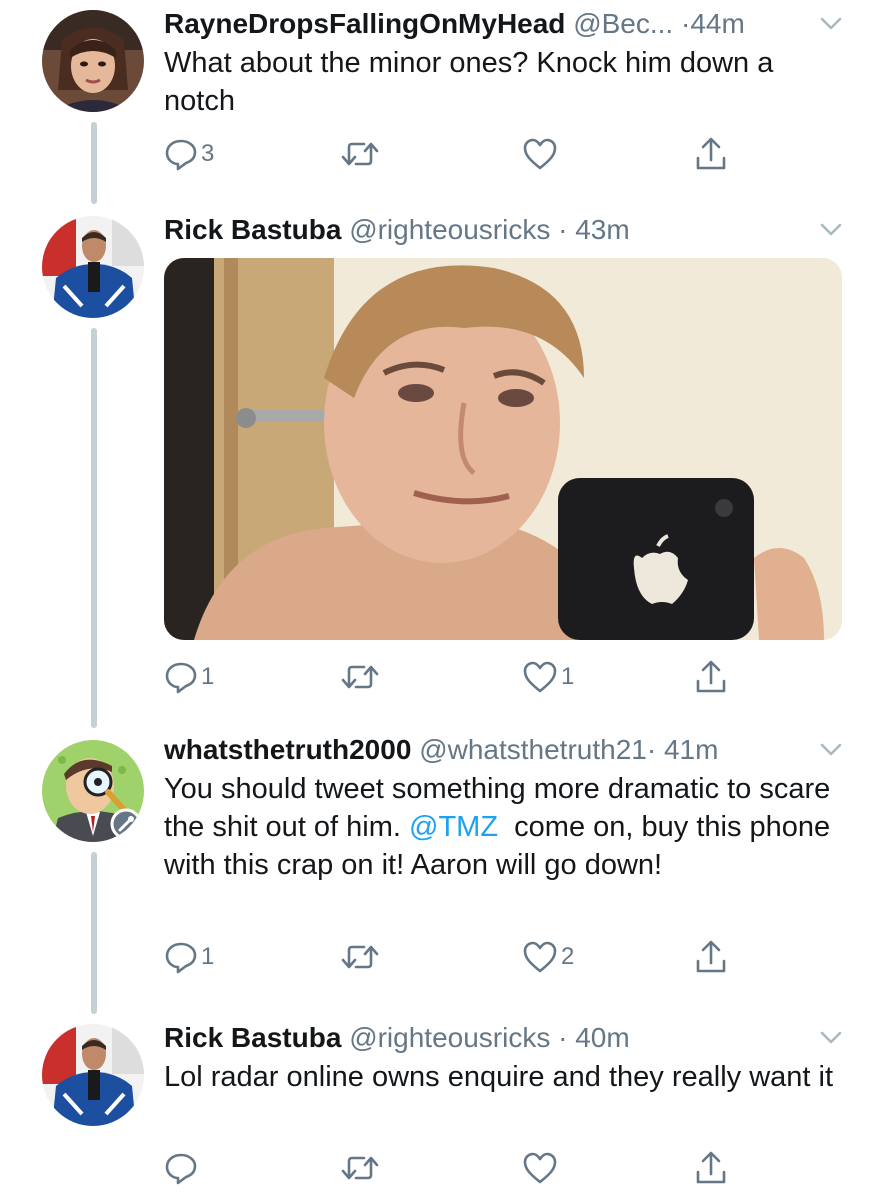 This screenshot has width=885, height=1200. I want to click on display-name: RayneDropsFallingOnMyHead, so click(364, 23).